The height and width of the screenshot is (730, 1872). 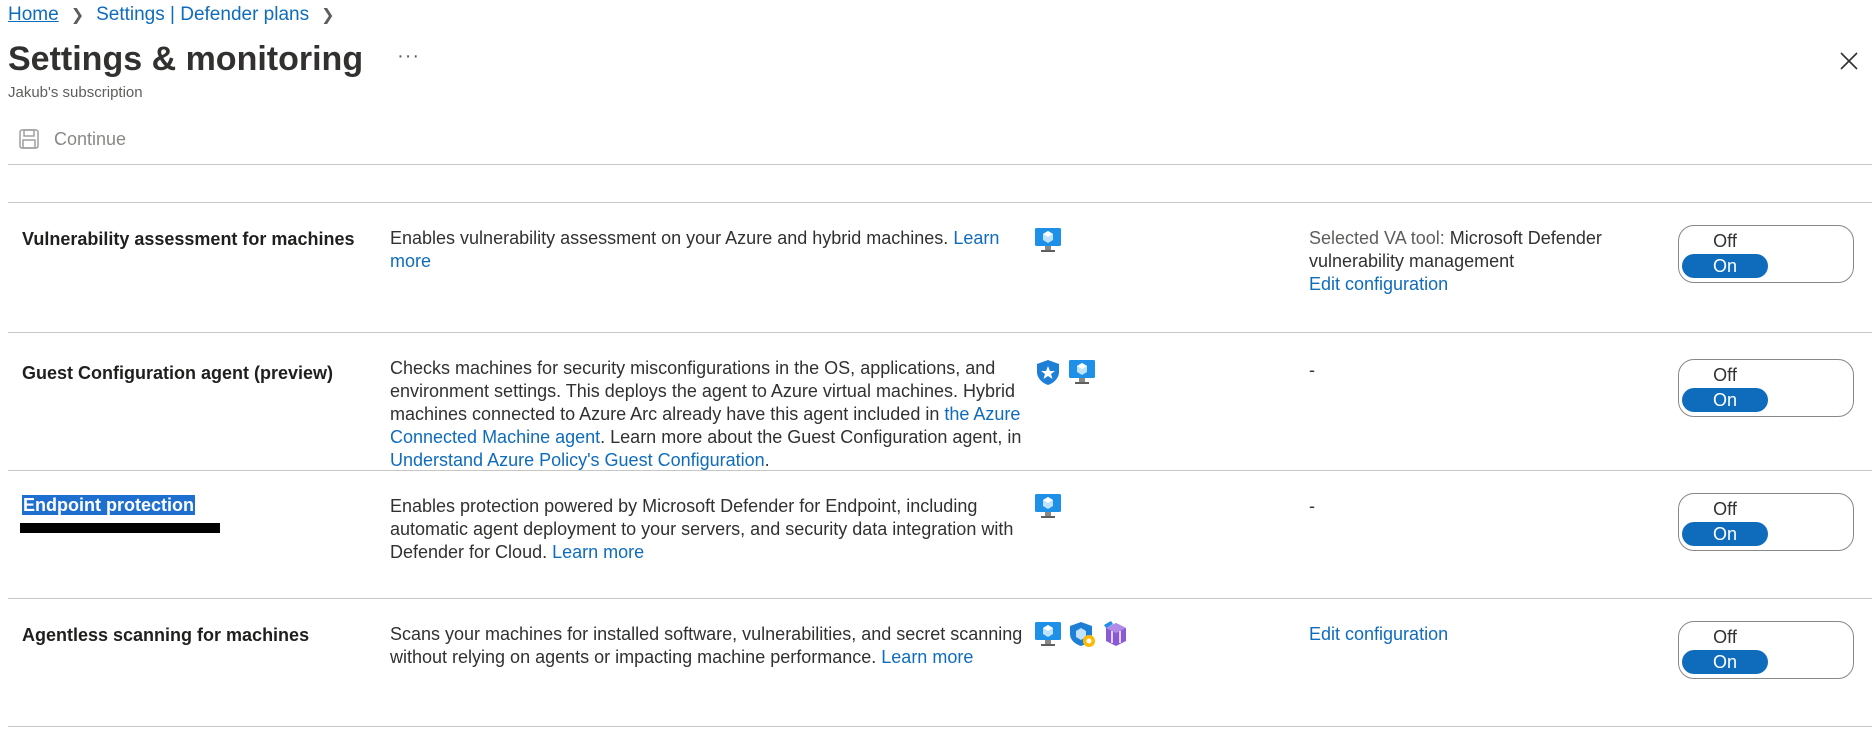 I want to click on row-configuration: Edit configuration, so click(x=1489, y=634).